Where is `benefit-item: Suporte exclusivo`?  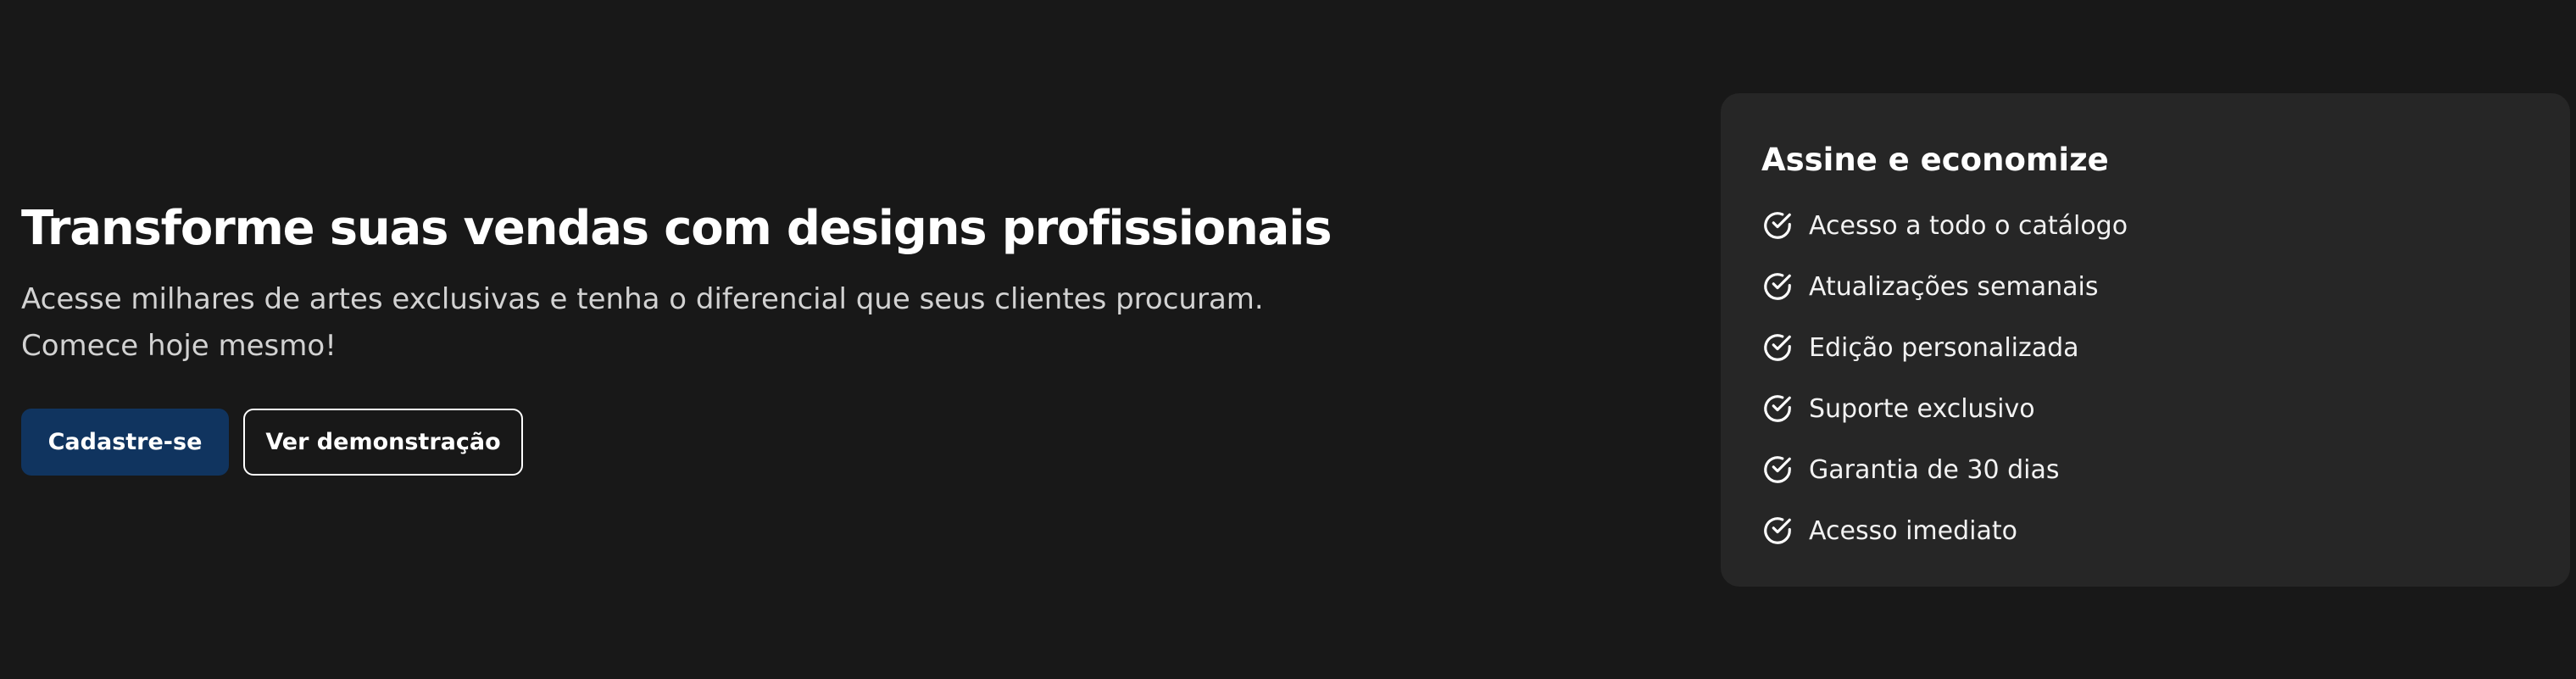
benefit-item: Suporte exclusivo is located at coordinates (2145, 408).